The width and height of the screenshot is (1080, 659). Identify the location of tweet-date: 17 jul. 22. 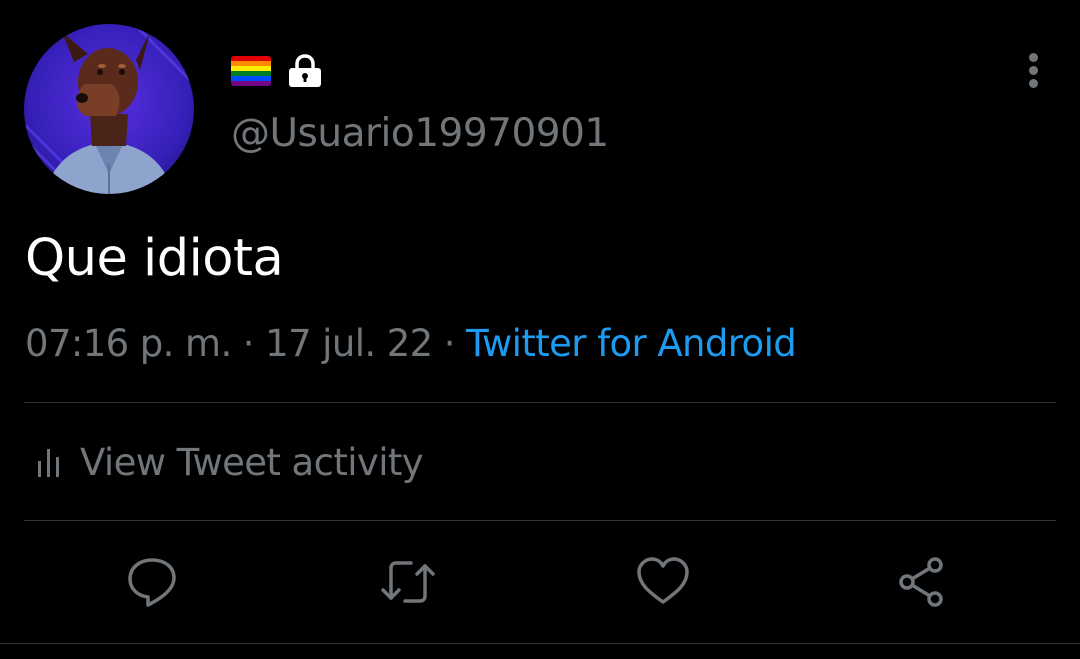
(349, 343).